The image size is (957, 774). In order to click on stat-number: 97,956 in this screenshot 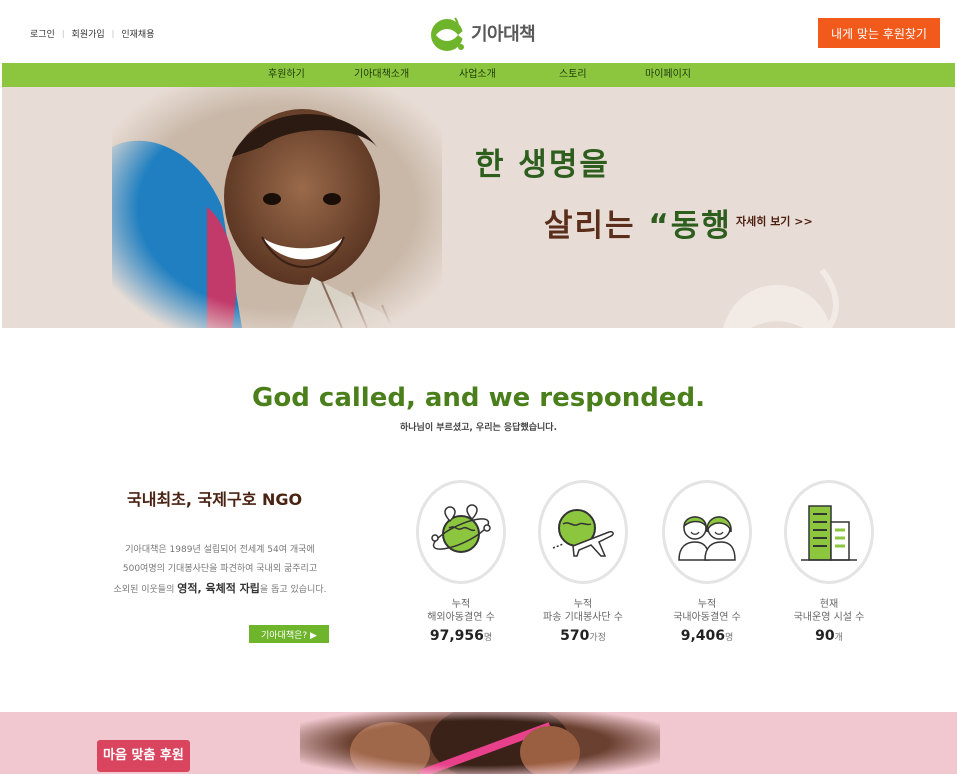, I will do `click(456, 636)`.